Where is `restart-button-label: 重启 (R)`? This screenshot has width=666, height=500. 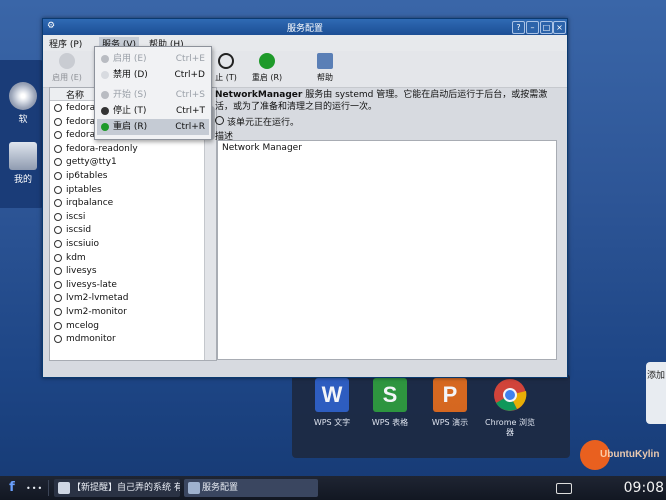 restart-button-label: 重启 (R) is located at coordinates (267, 77).